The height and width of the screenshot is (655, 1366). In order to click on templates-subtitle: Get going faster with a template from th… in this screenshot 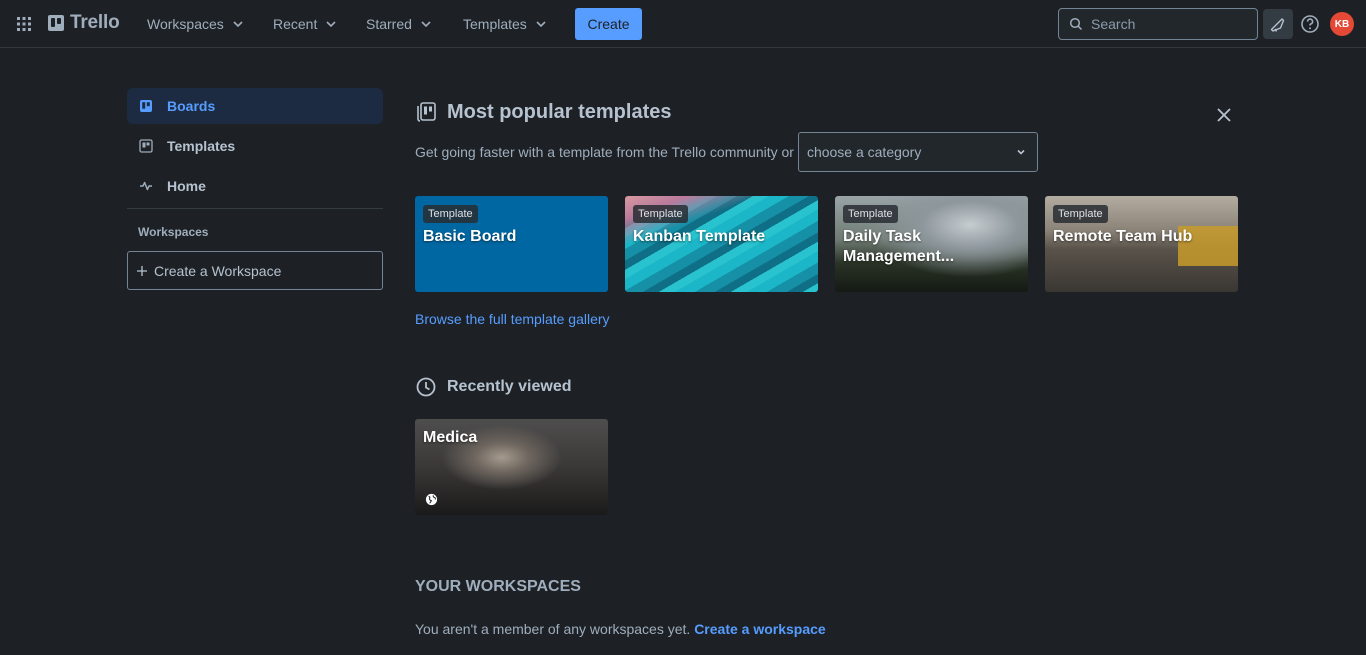, I will do `click(604, 152)`.